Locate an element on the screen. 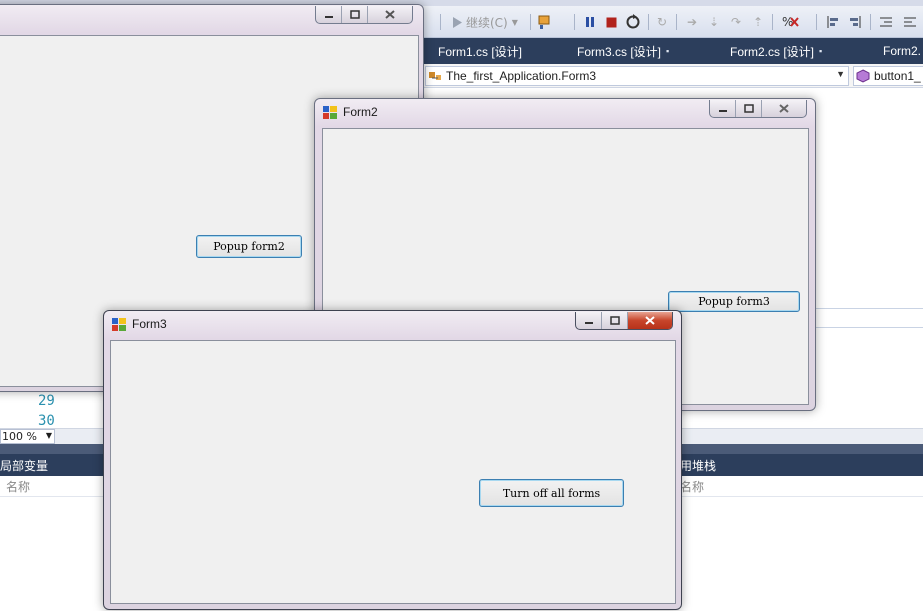 The image size is (923, 611). continue-button: 继续(C) ▼ is located at coordinates (485, 22).